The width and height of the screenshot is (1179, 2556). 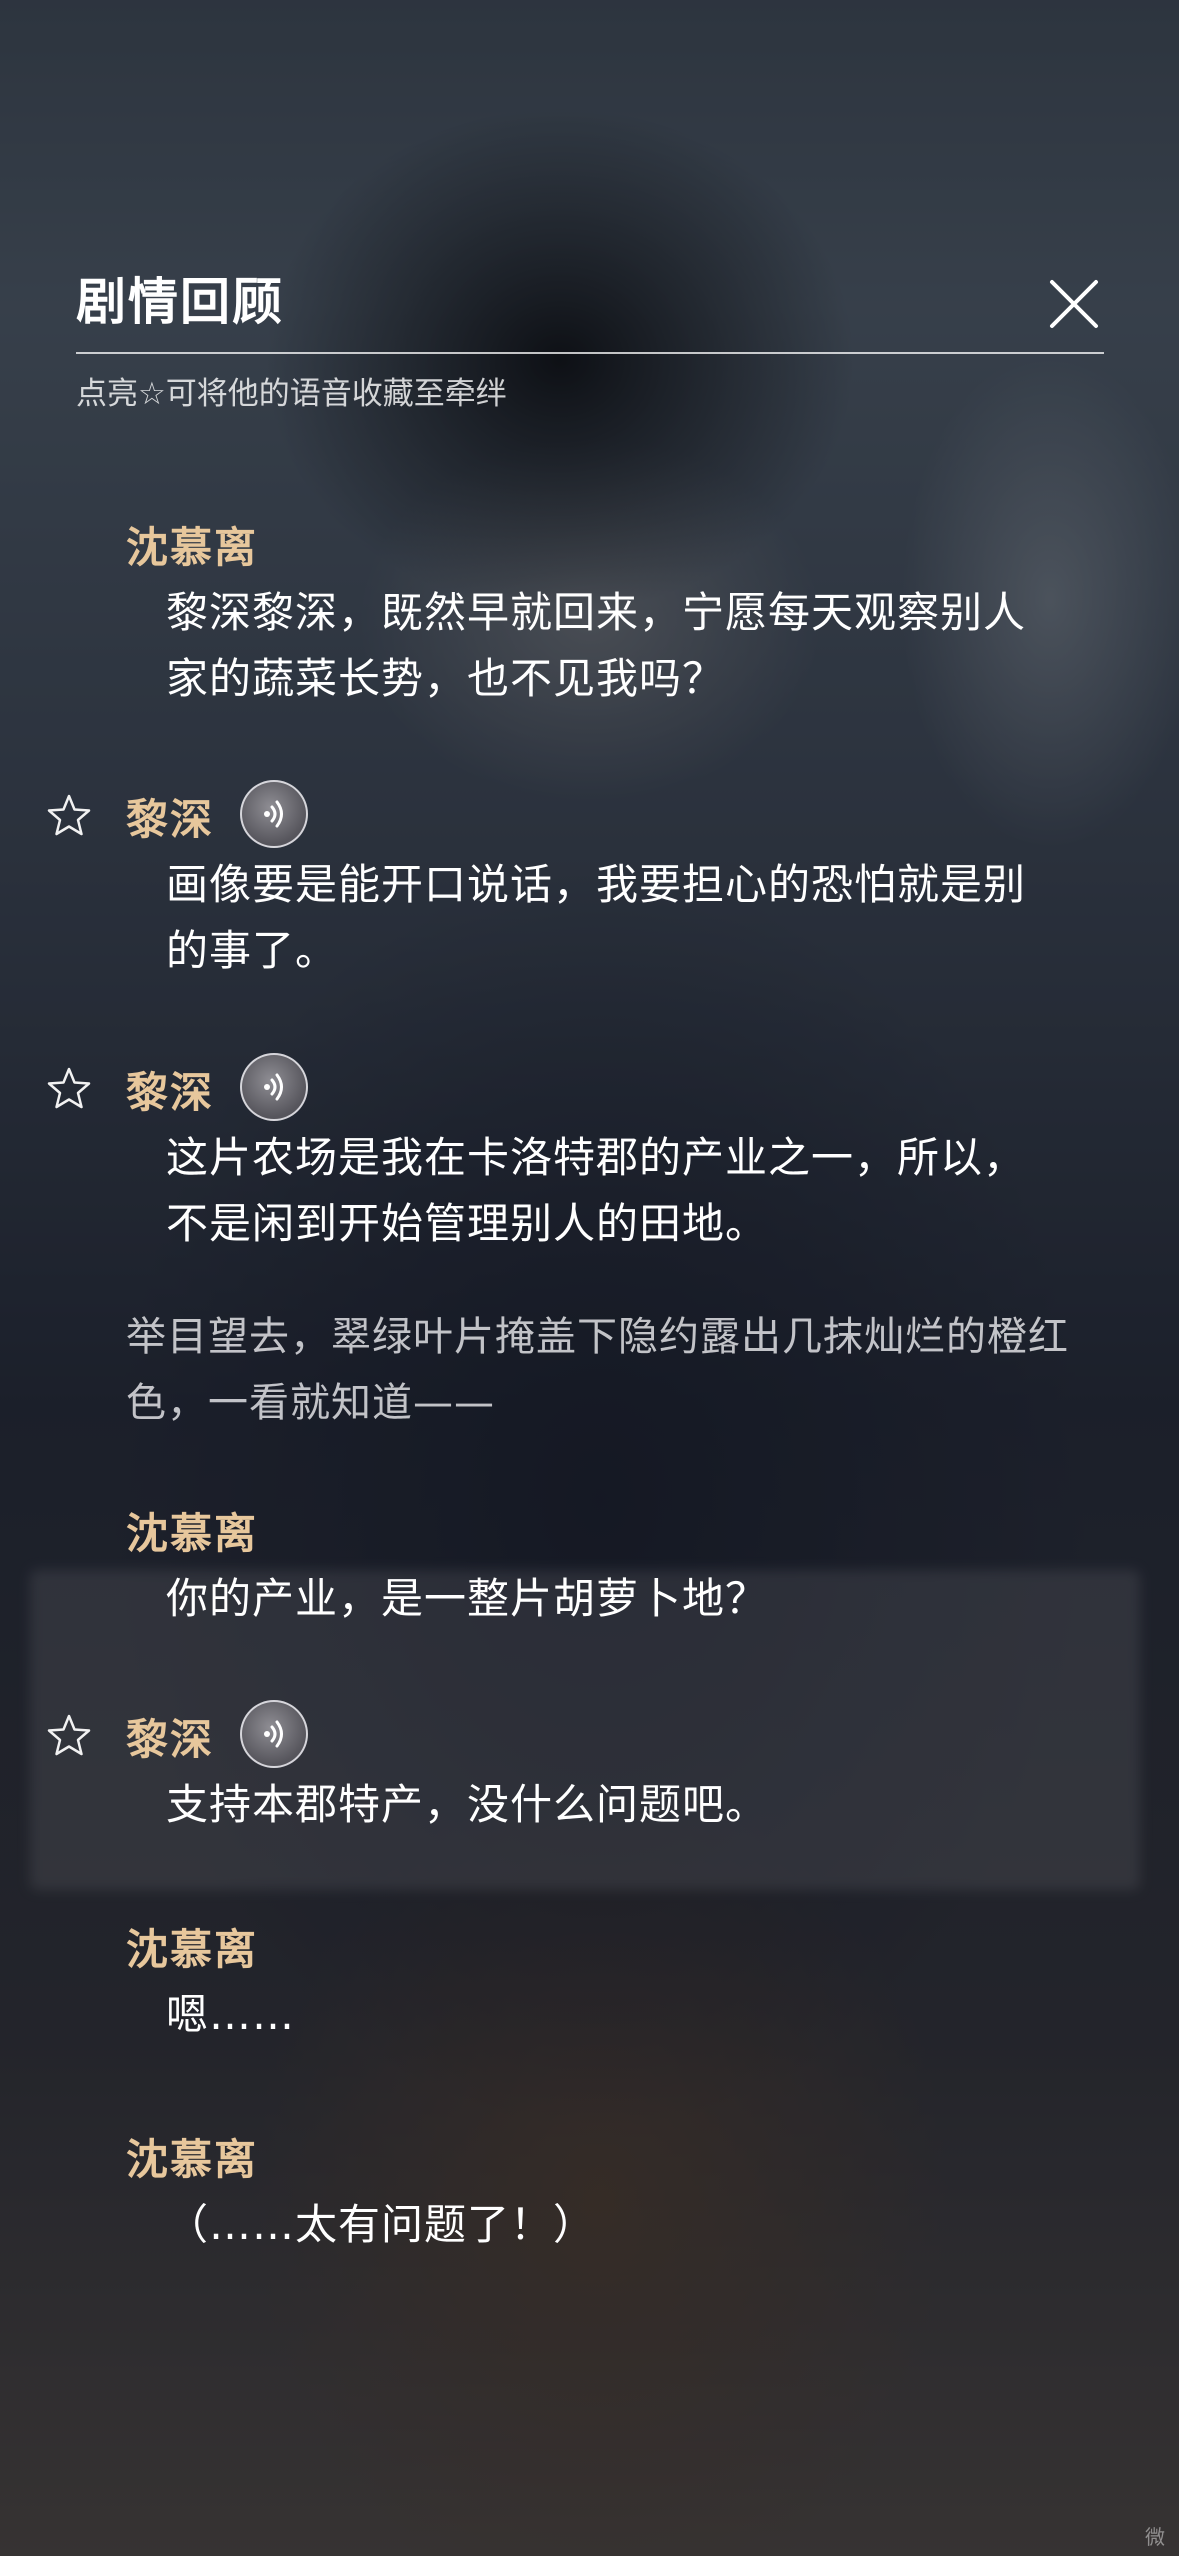 I want to click on dialogue-text: （……太有问题了！）, so click(x=381, y=2224).